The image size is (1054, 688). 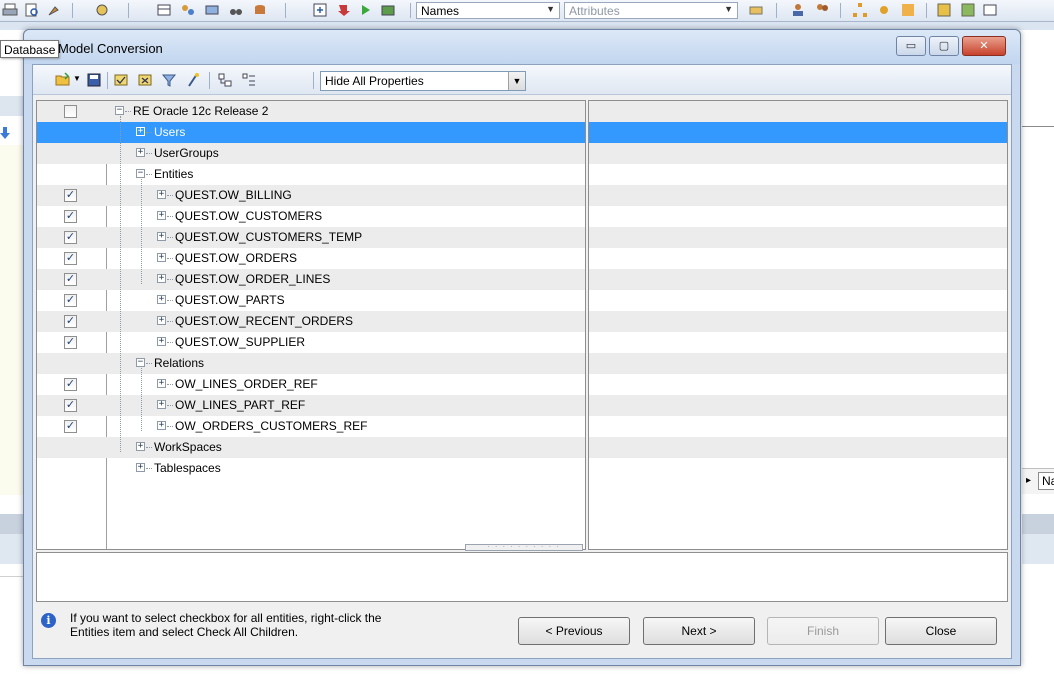 What do you see at coordinates (121, 80) in the screenshot?
I see `check-all-icon` at bounding box center [121, 80].